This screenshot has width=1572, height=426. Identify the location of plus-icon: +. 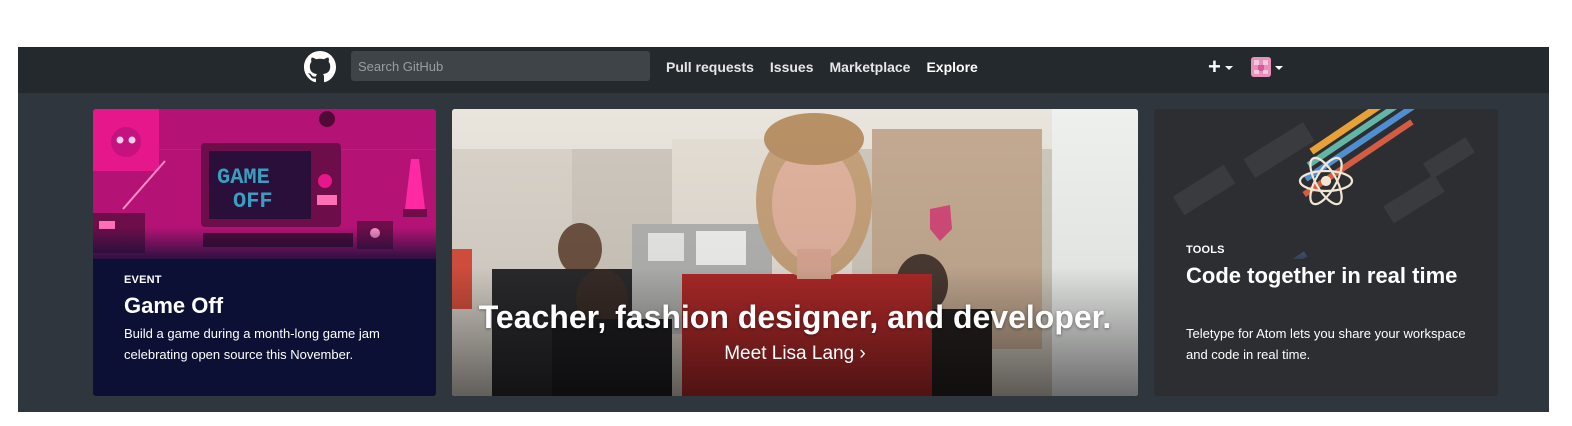
(1214, 66).